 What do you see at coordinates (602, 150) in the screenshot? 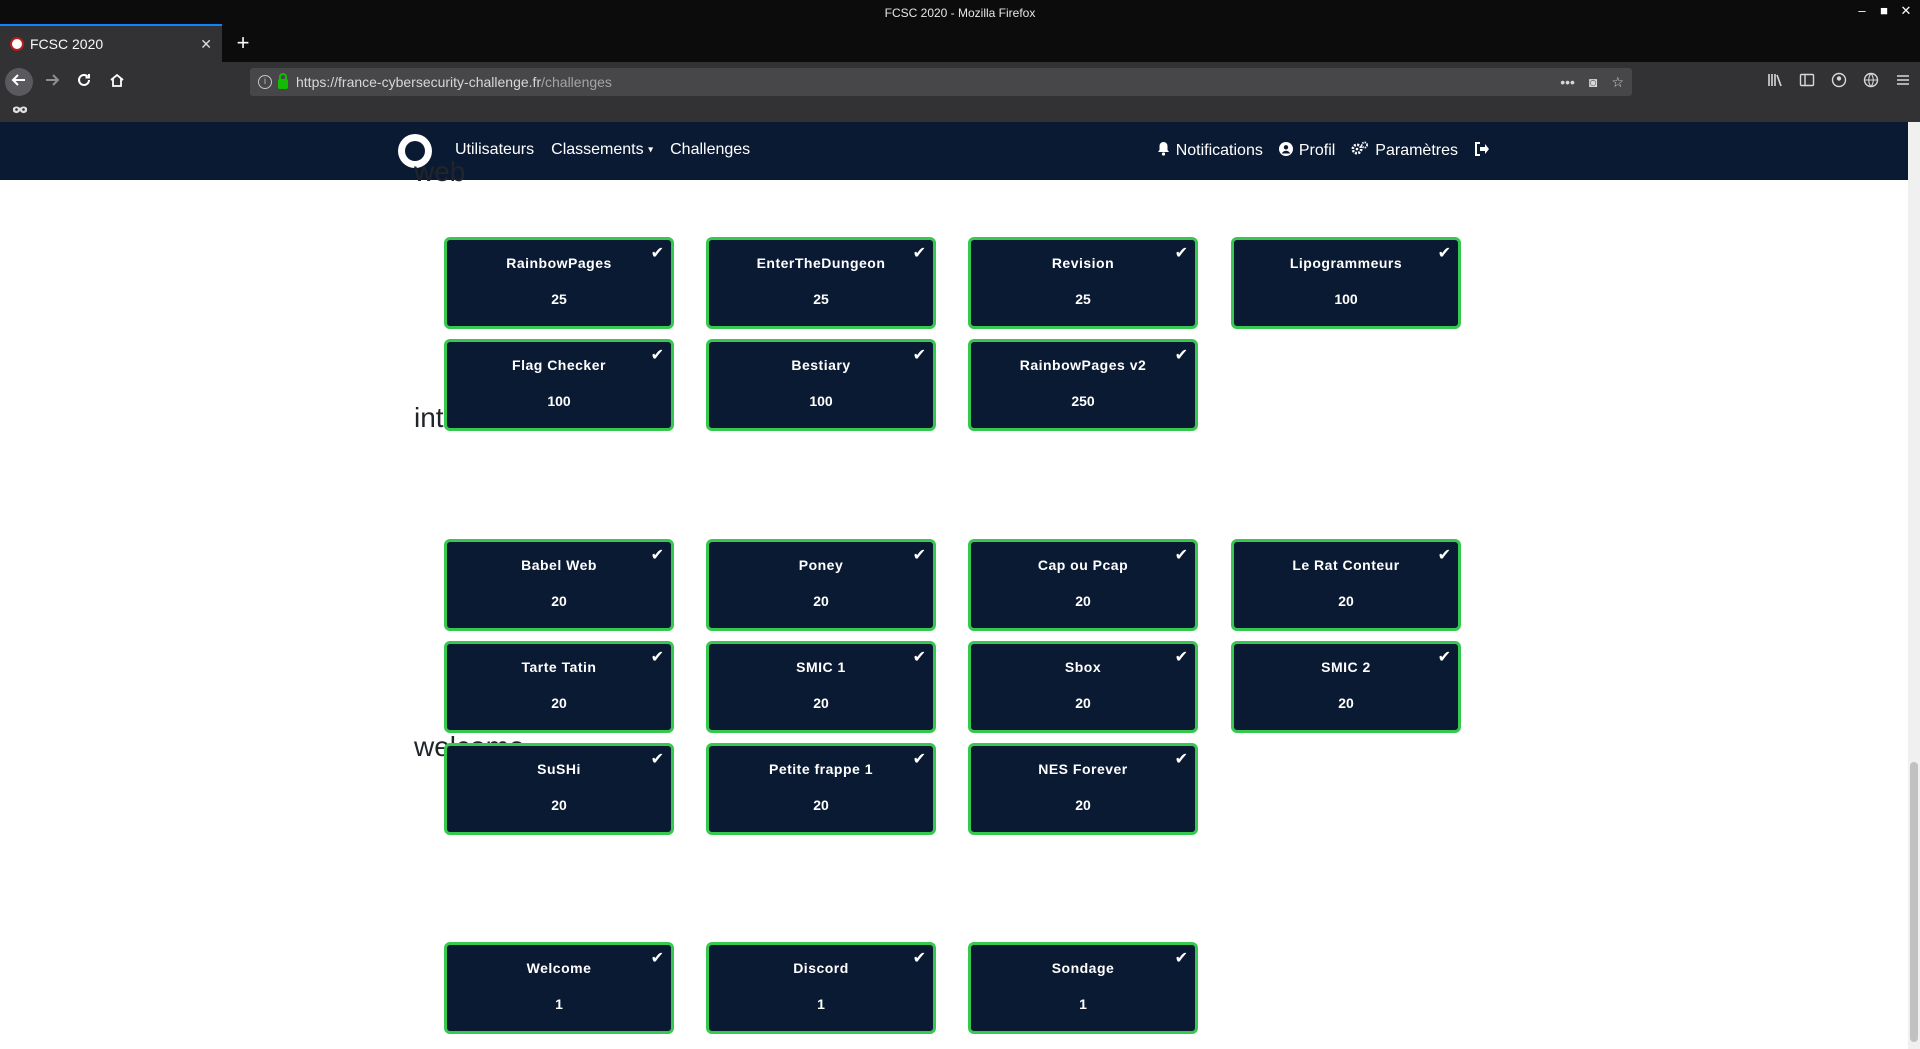
I see `nav-classements: Classements ▾` at bounding box center [602, 150].